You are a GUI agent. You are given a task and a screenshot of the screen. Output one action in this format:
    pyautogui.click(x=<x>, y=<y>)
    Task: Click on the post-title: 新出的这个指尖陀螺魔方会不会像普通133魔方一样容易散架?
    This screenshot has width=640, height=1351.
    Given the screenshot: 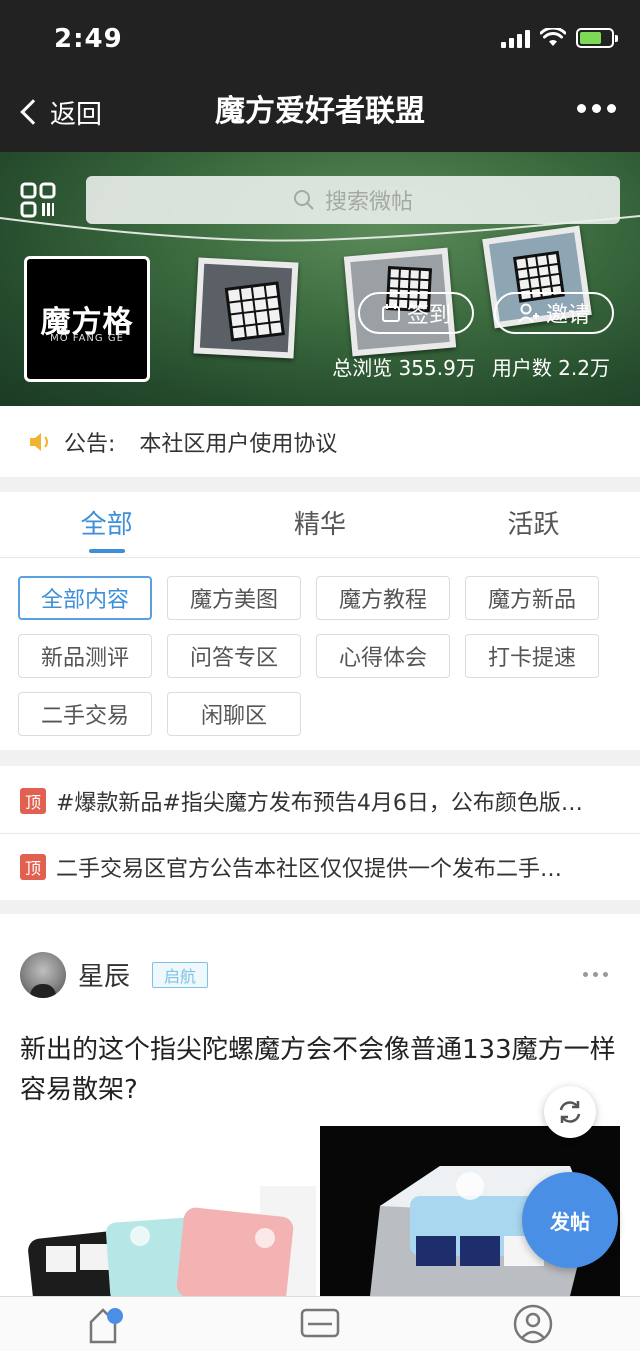 What is the action you would take?
    pyautogui.click(x=322, y=1070)
    